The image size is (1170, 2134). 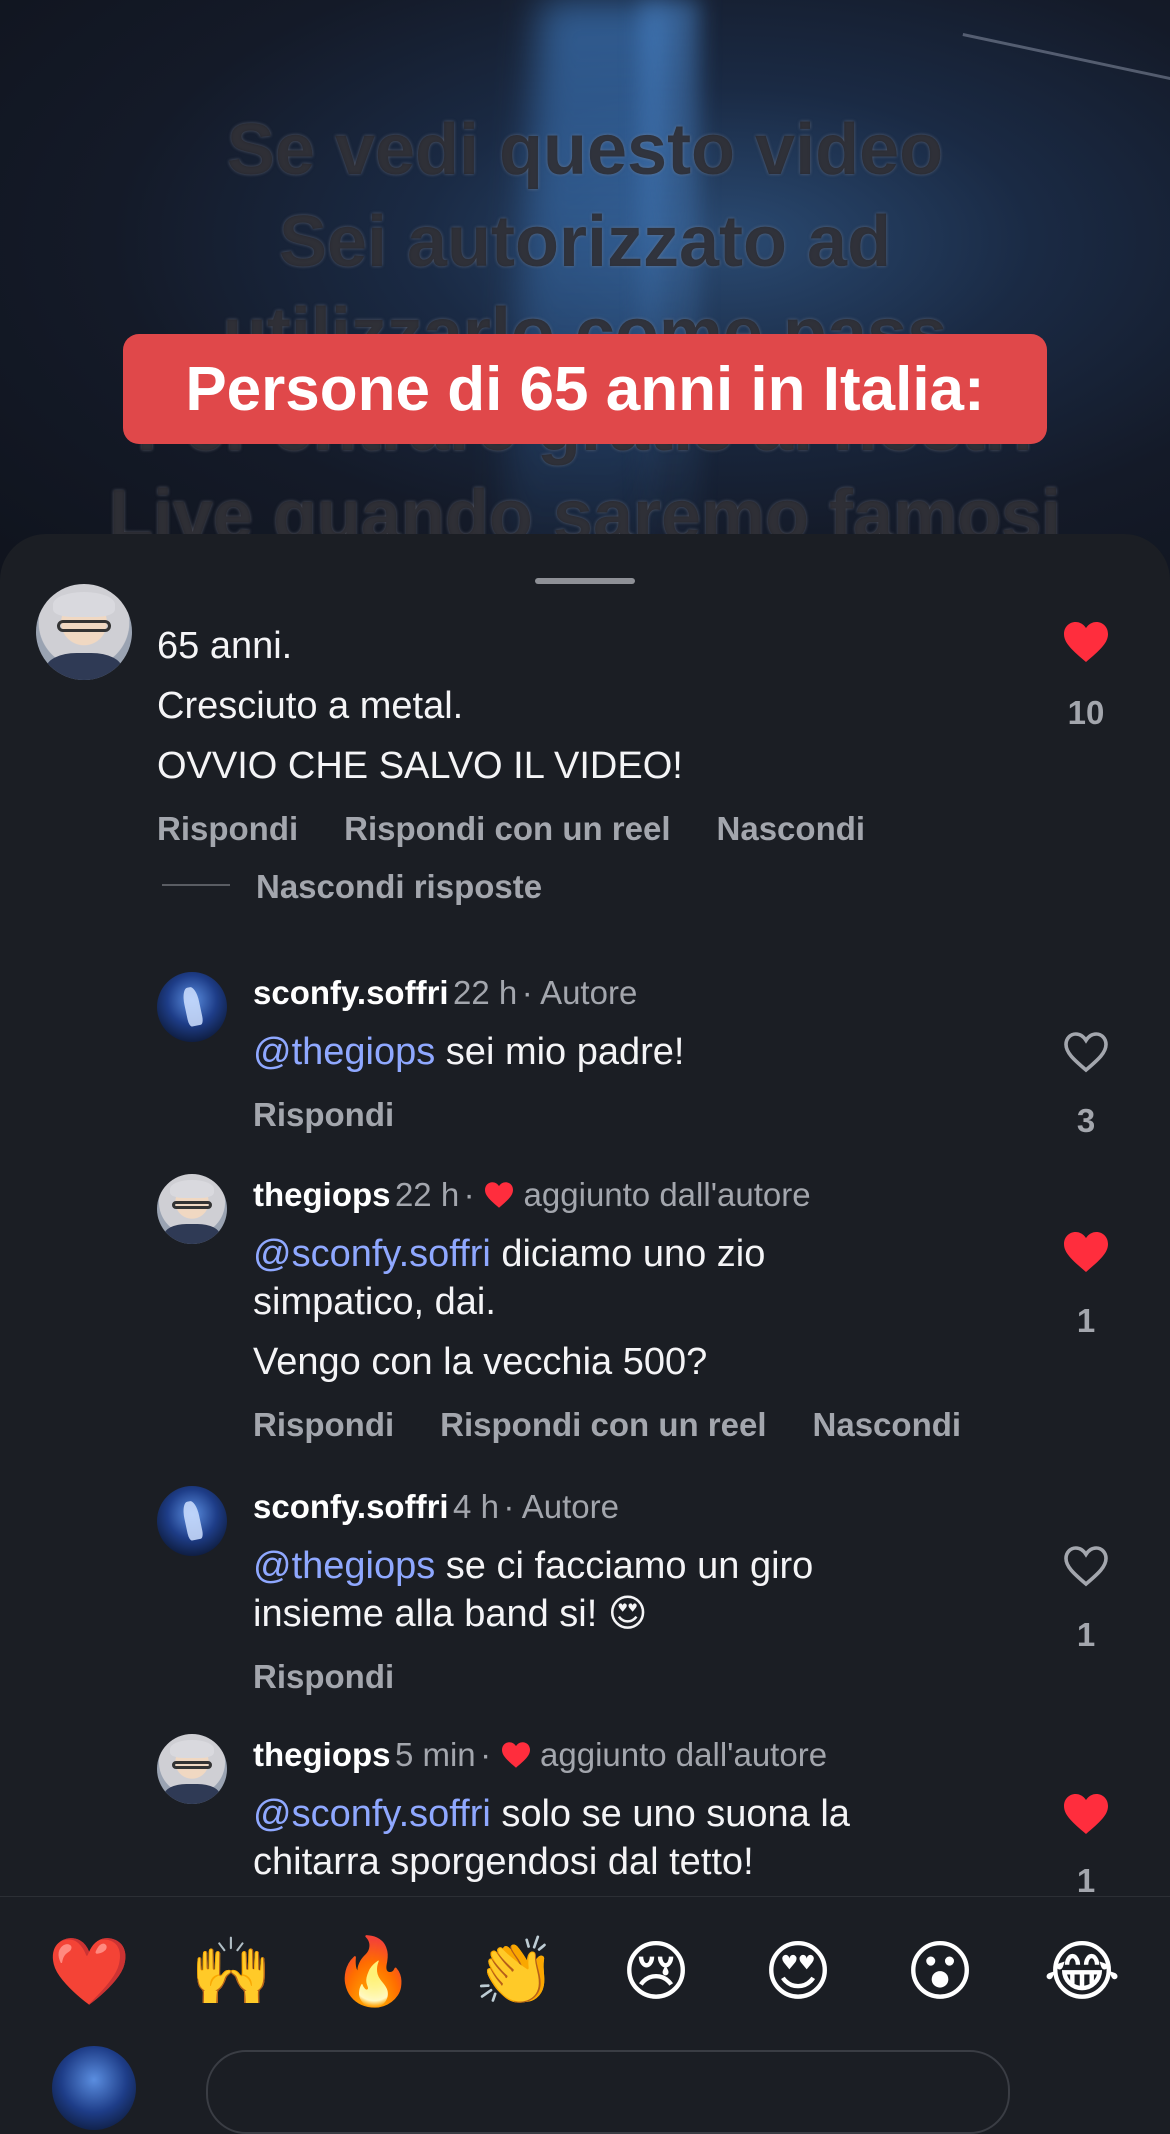 I want to click on reply-text-line: insieme alla band si! 😍, so click(x=450, y=1614).